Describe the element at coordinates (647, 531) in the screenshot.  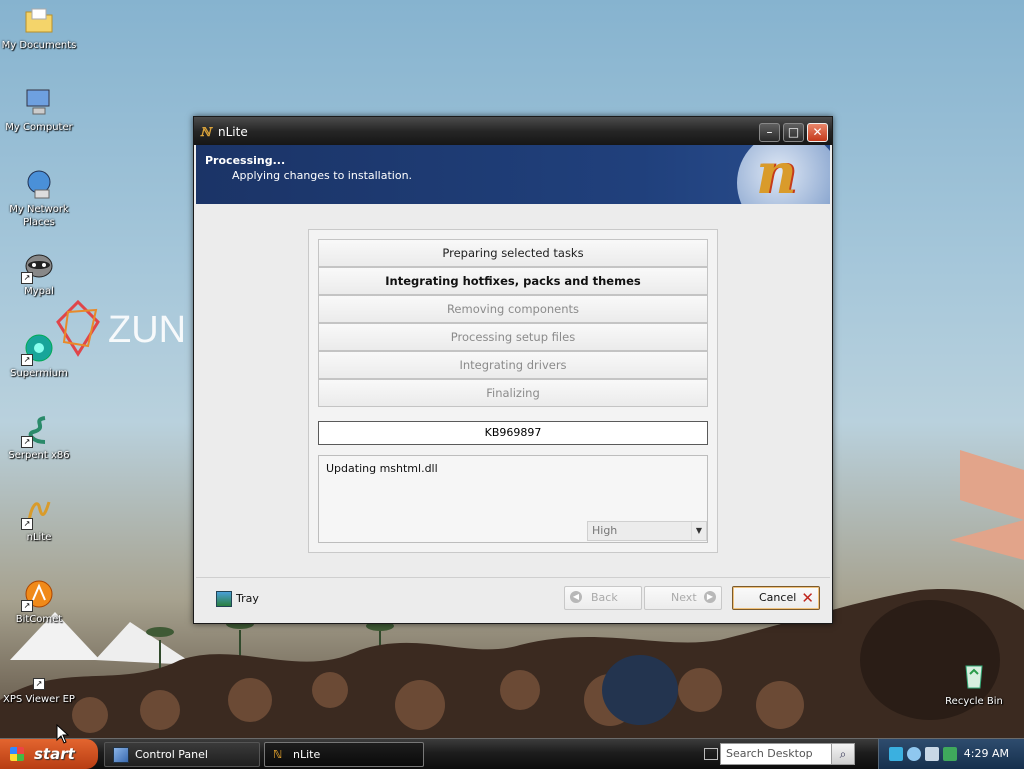
I see `priority-dropdown: High ▼` at that location.